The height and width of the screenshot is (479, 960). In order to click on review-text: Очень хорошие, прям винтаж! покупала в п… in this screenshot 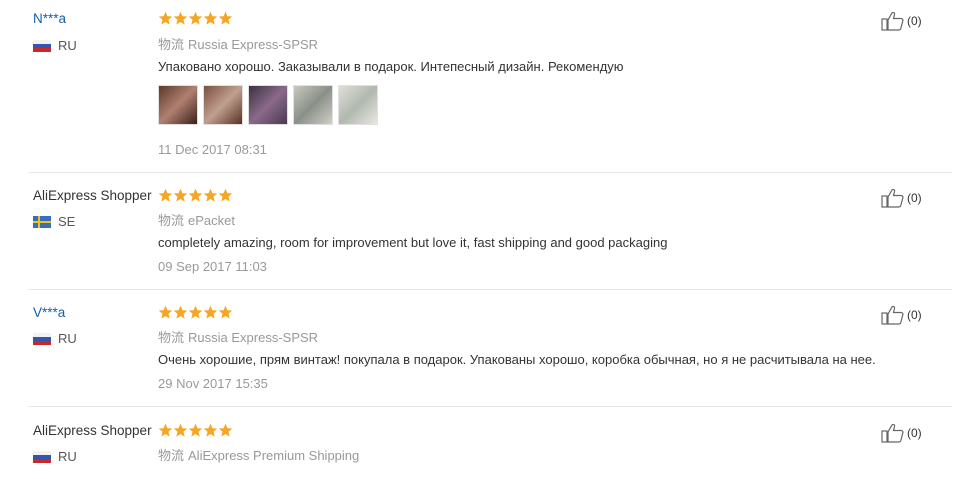, I will do `click(517, 359)`.